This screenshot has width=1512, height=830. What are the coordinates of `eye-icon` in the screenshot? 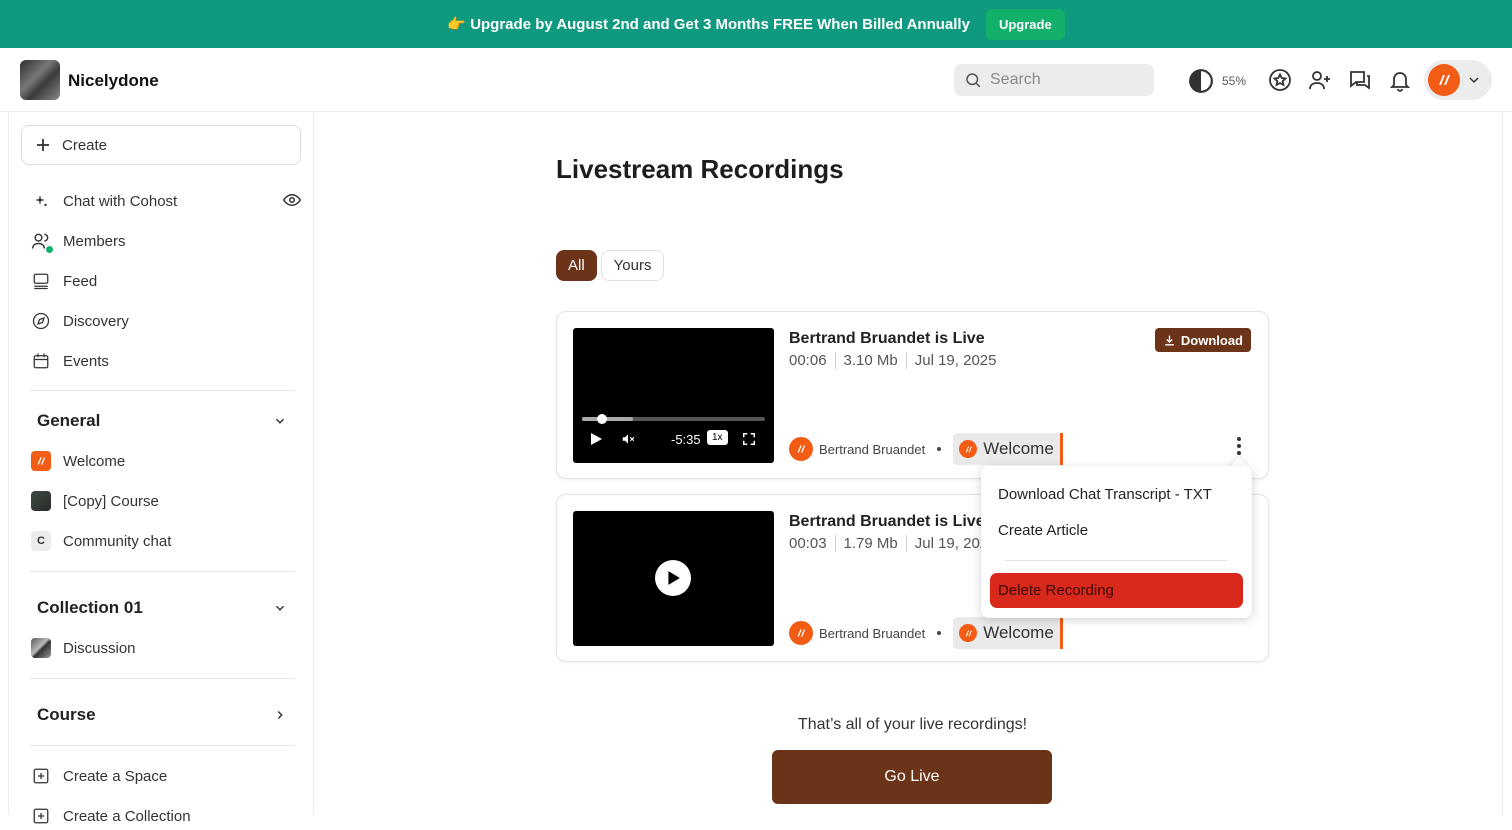 It's located at (292, 200).